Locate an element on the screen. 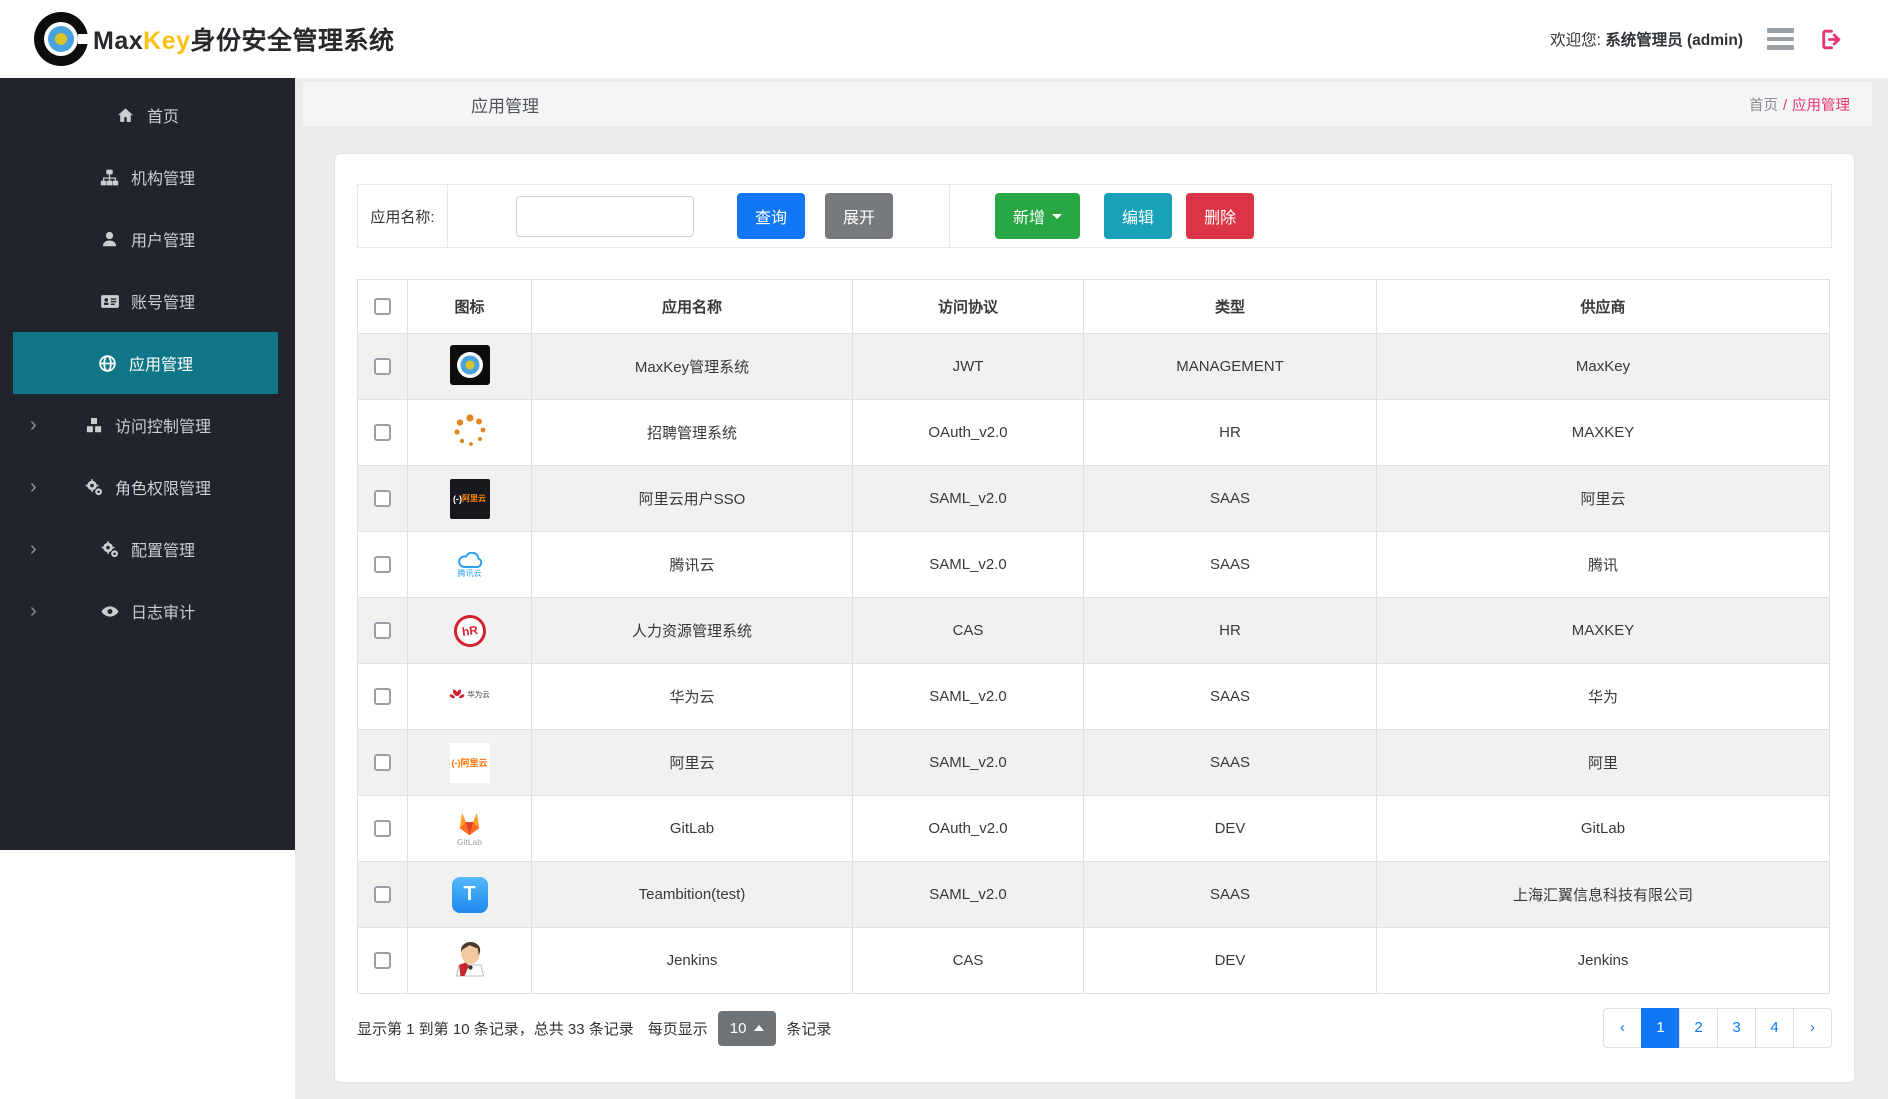 The image size is (1888, 1099). records-info: 显示第 1 到第 10 条记录，总共 33 条记录 每页显示 10 条记录 is located at coordinates (594, 1028).